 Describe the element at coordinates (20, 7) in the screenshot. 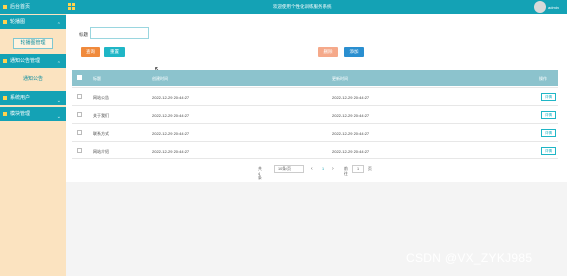

I see `sidebar-item-label: 后台首页` at that location.